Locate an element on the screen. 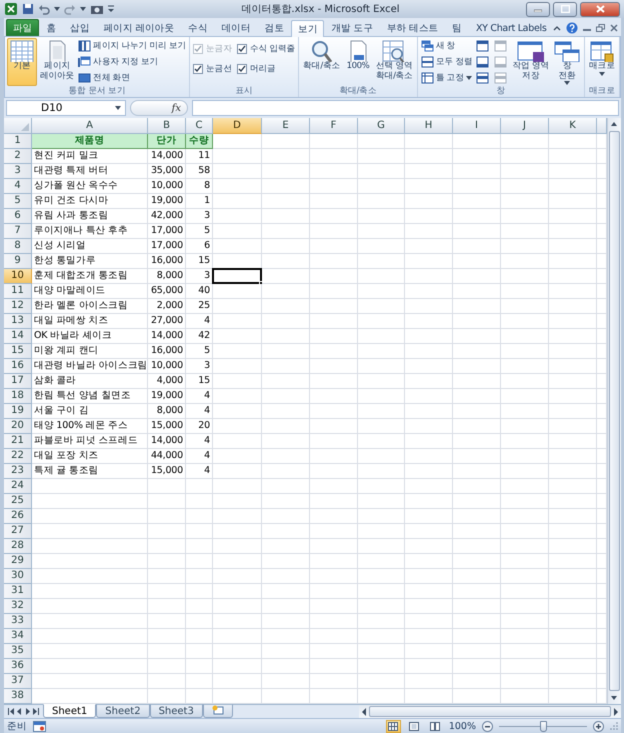  row-header: 23 is located at coordinates (18, 471).